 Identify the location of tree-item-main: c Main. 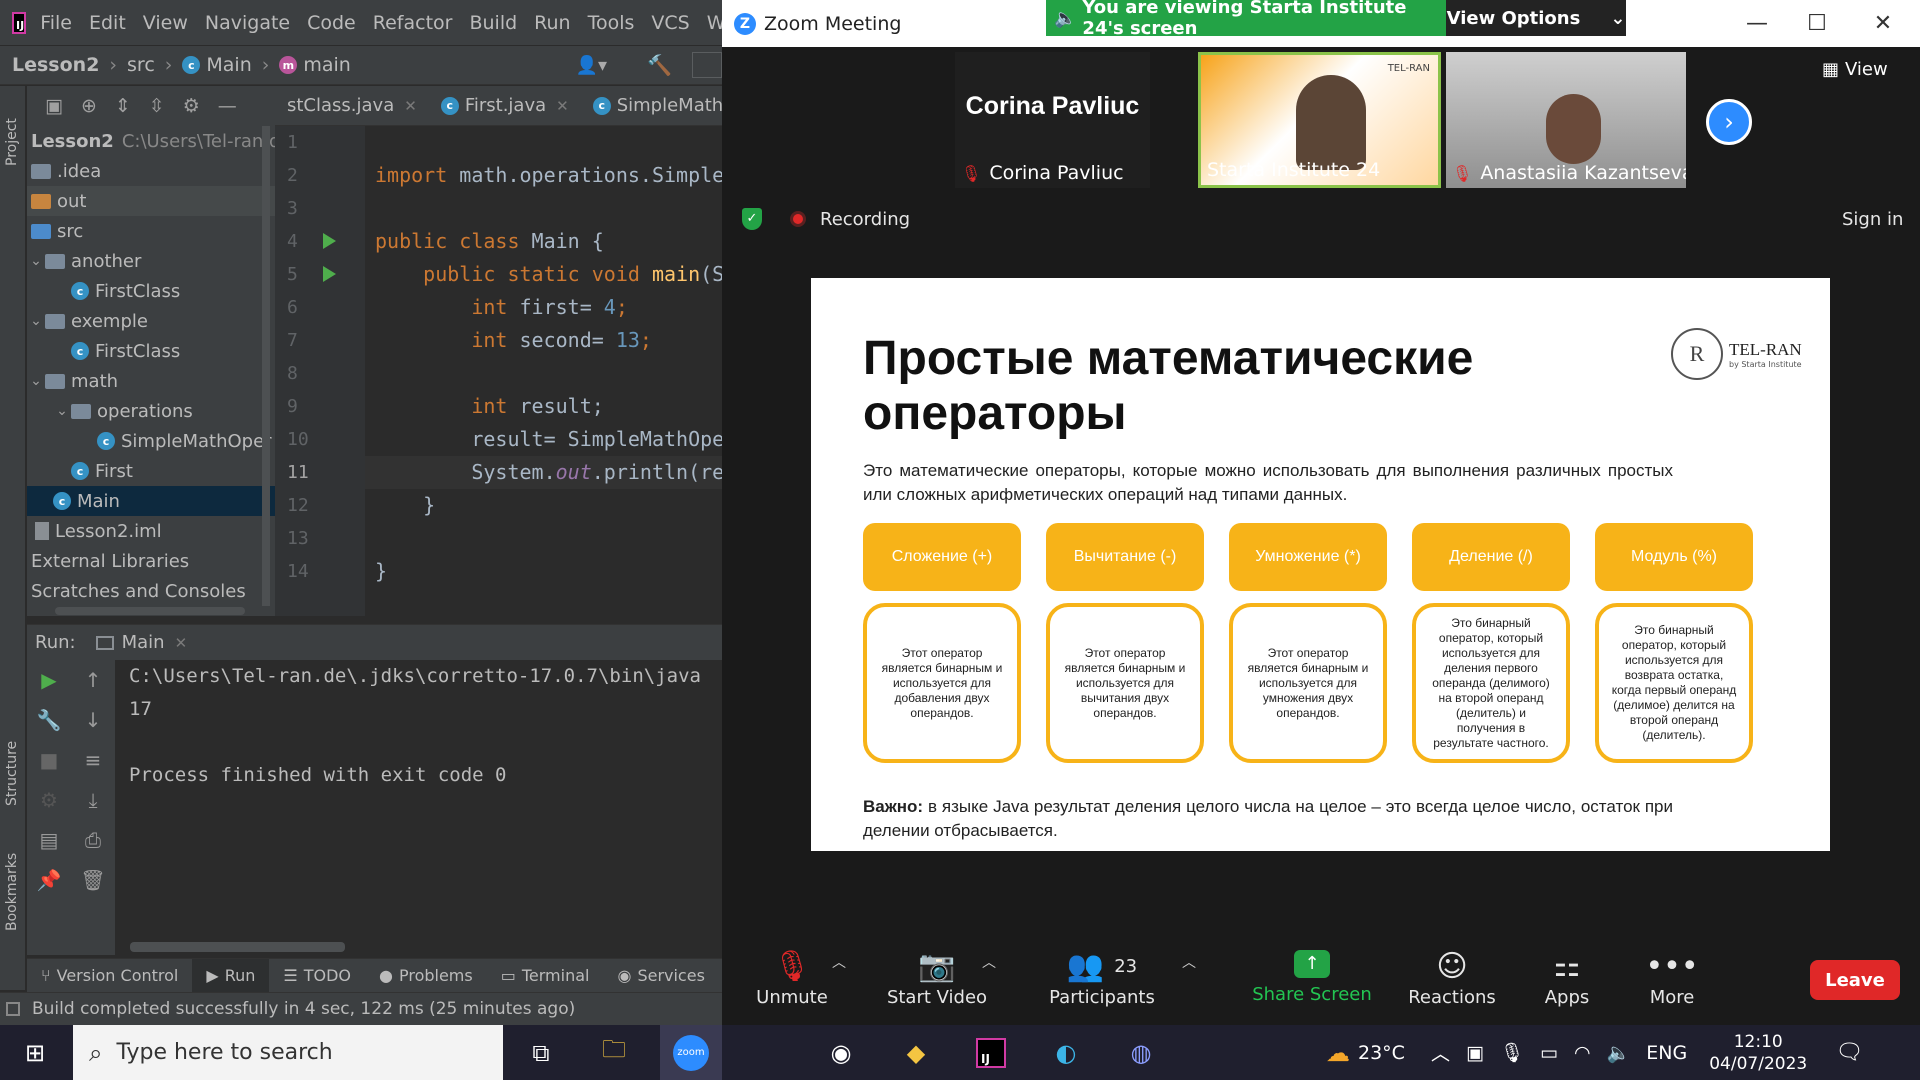
(151, 501).